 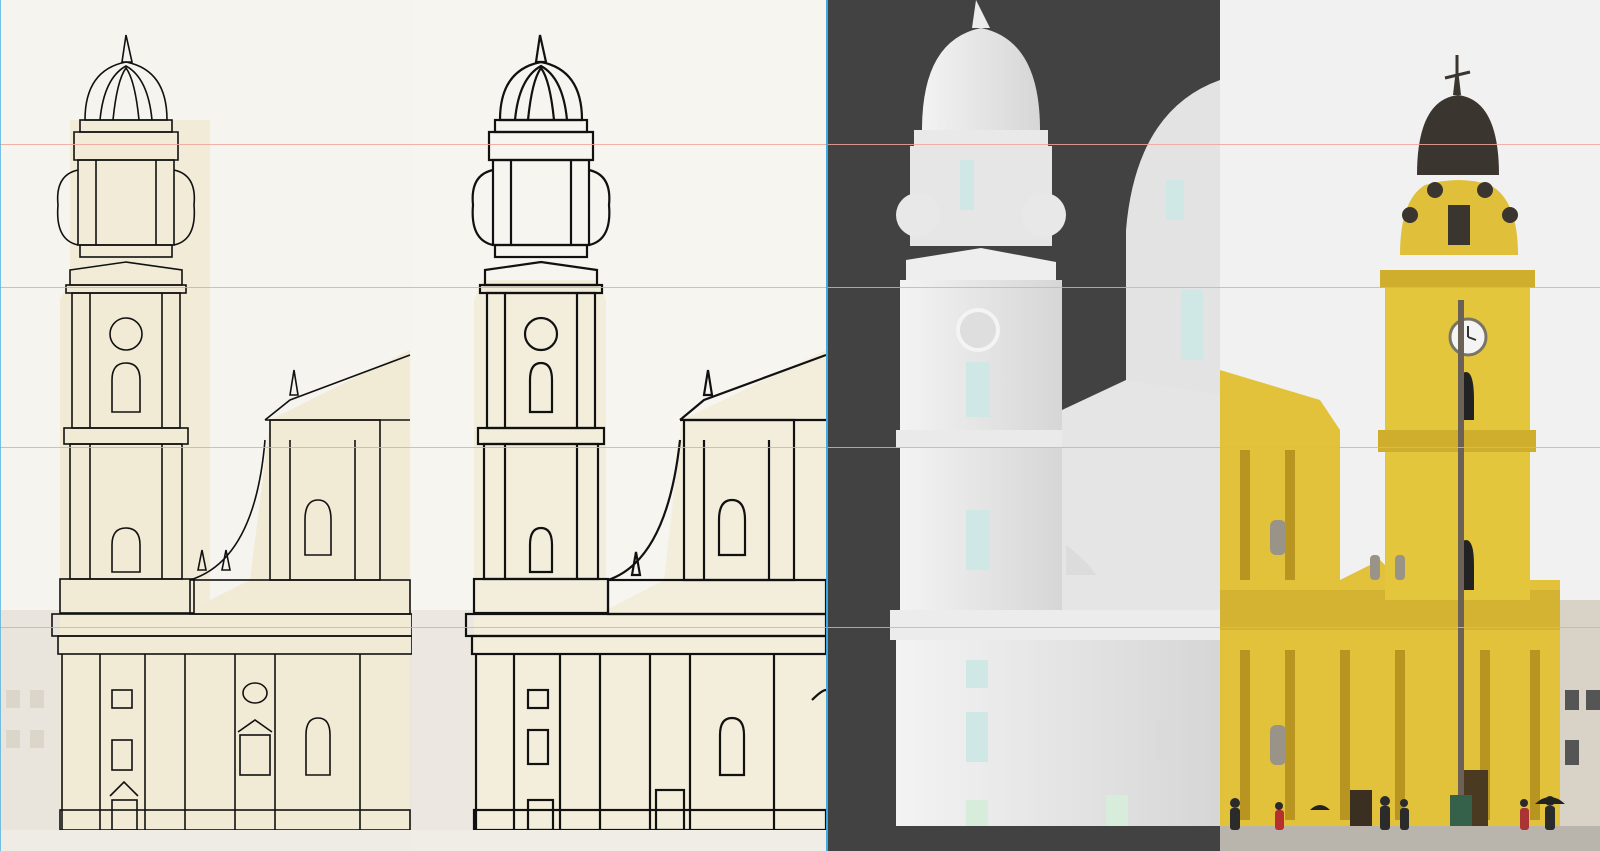 What do you see at coordinates (827, 425) in the screenshot?
I see `vertical-guide` at bounding box center [827, 425].